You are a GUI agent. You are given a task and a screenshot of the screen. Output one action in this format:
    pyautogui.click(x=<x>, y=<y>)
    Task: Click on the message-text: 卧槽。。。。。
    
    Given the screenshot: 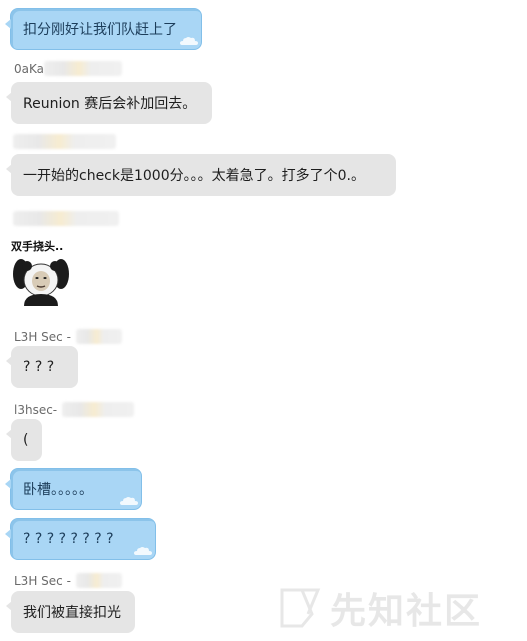 What is the action you would take?
    pyautogui.click(x=58, y=490)
    